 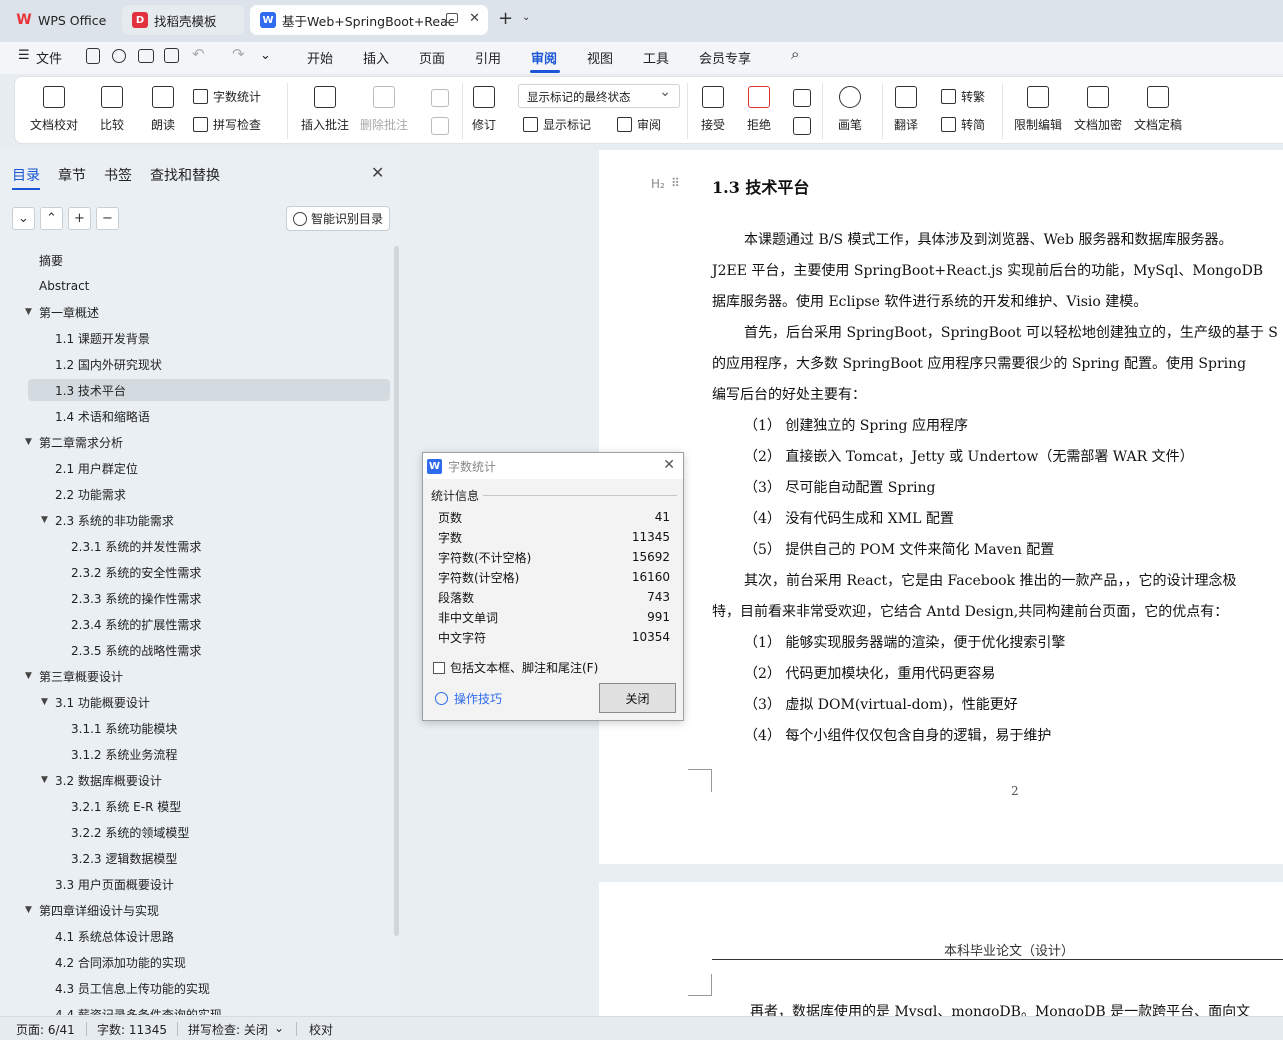 I want to click on previous-change-icon, so click(x=802, y=98).